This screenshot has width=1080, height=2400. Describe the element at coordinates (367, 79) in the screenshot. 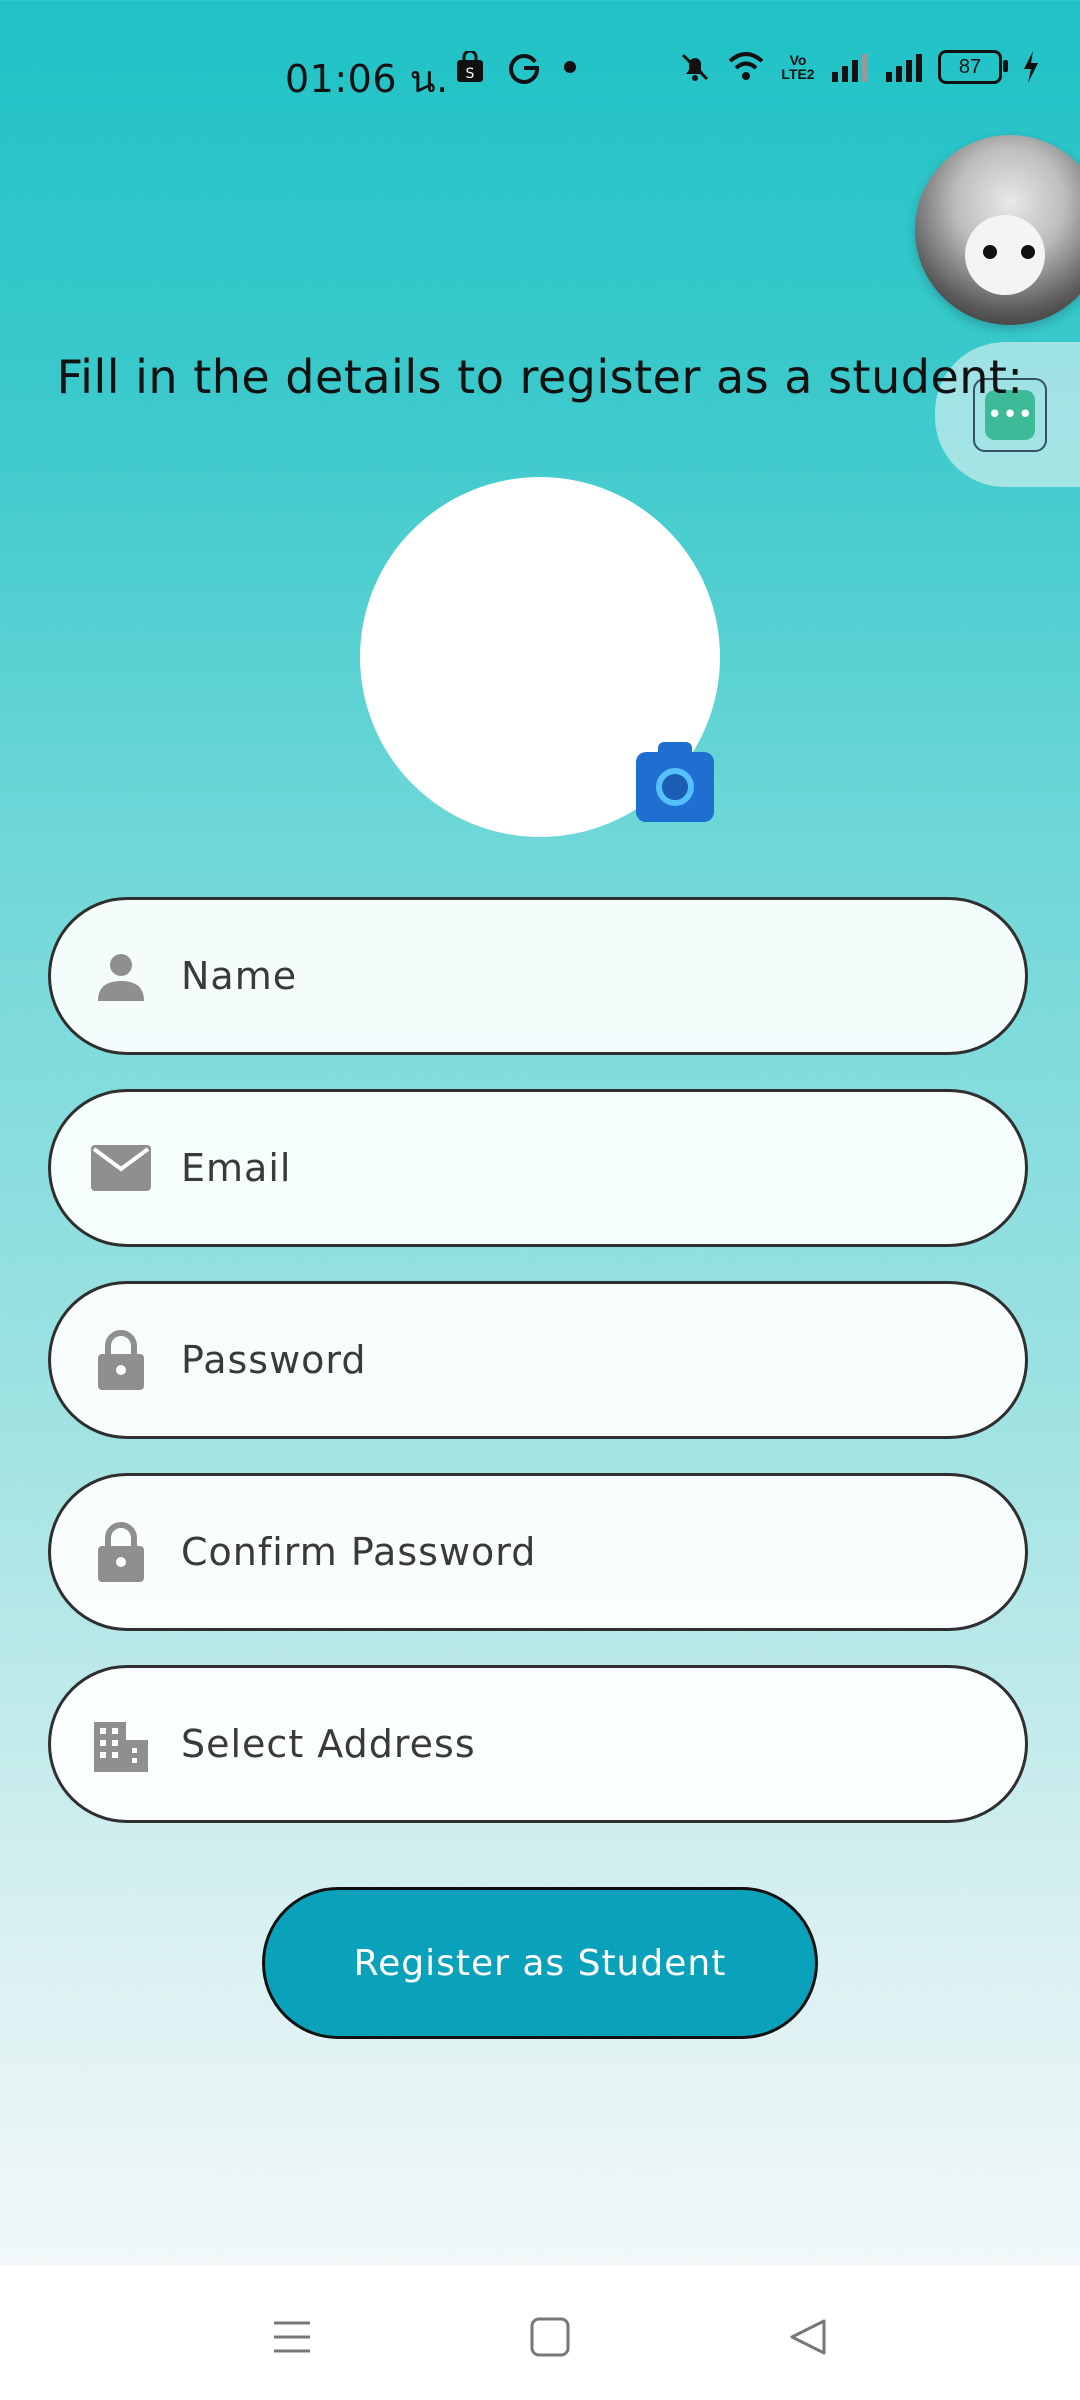

I see `status-time: 01:06 น.` at that location.